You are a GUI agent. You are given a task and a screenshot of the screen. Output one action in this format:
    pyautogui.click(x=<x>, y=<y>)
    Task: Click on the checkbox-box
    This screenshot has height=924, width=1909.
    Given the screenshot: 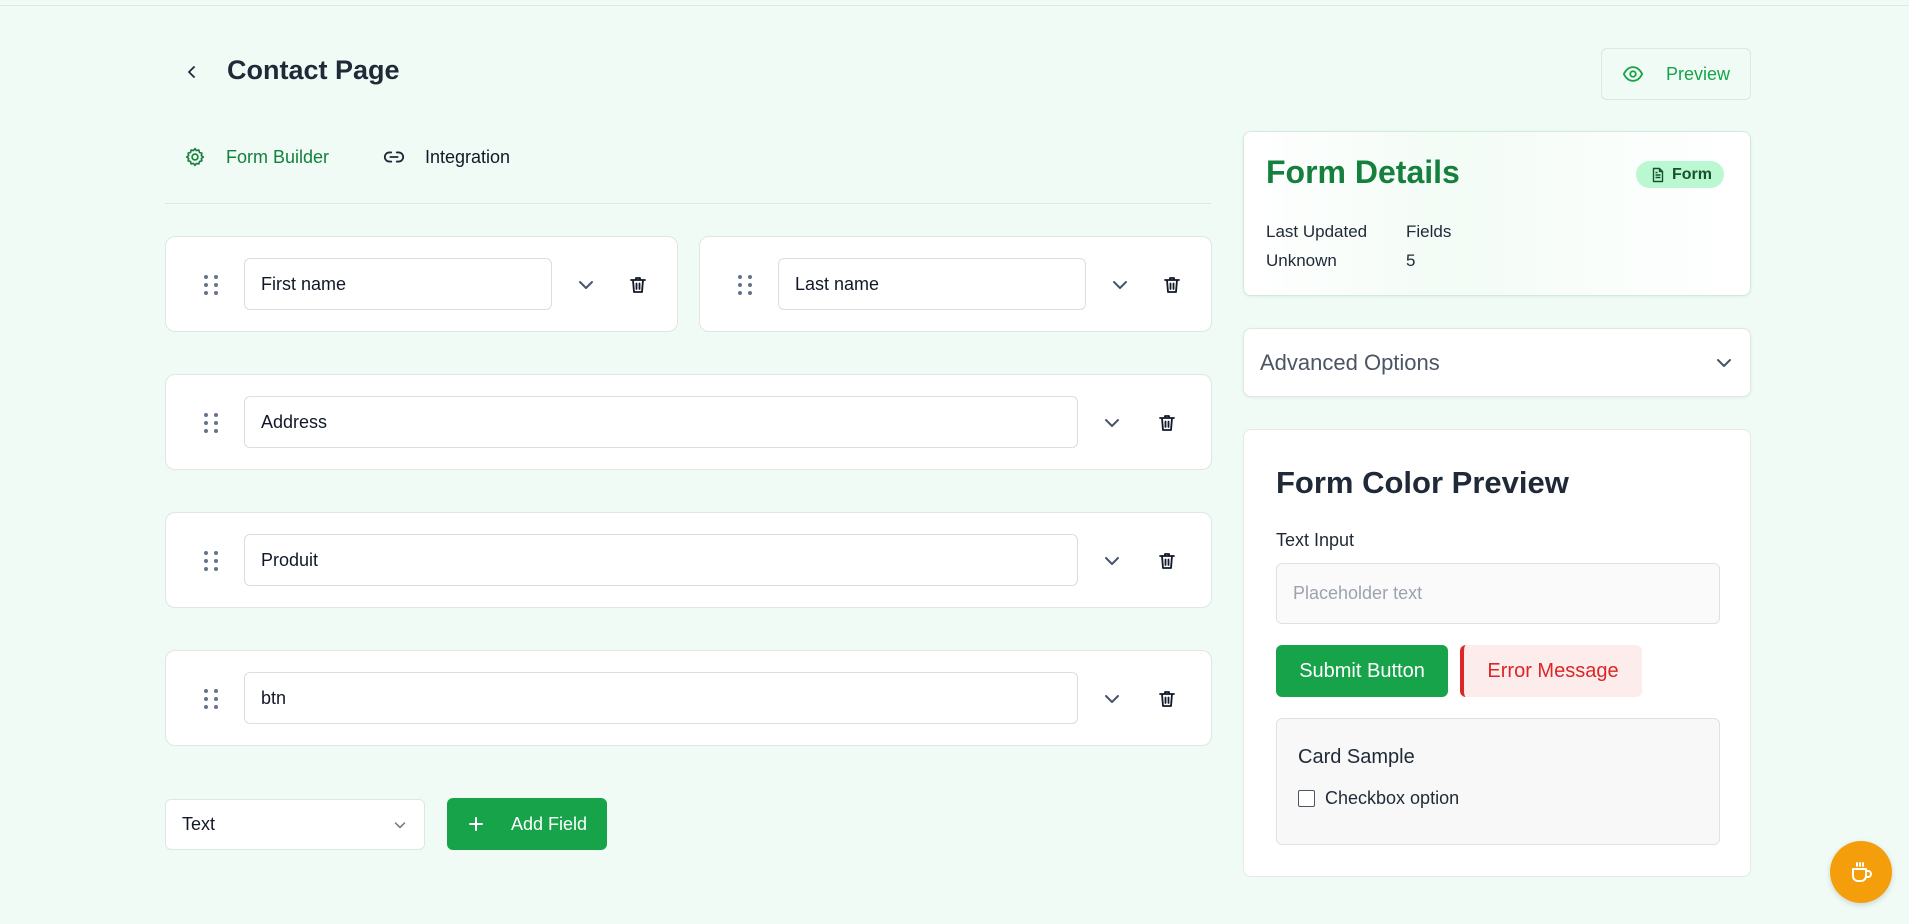 What is the action you would take?
    pyautogui.click(x=1306, y=798)
    